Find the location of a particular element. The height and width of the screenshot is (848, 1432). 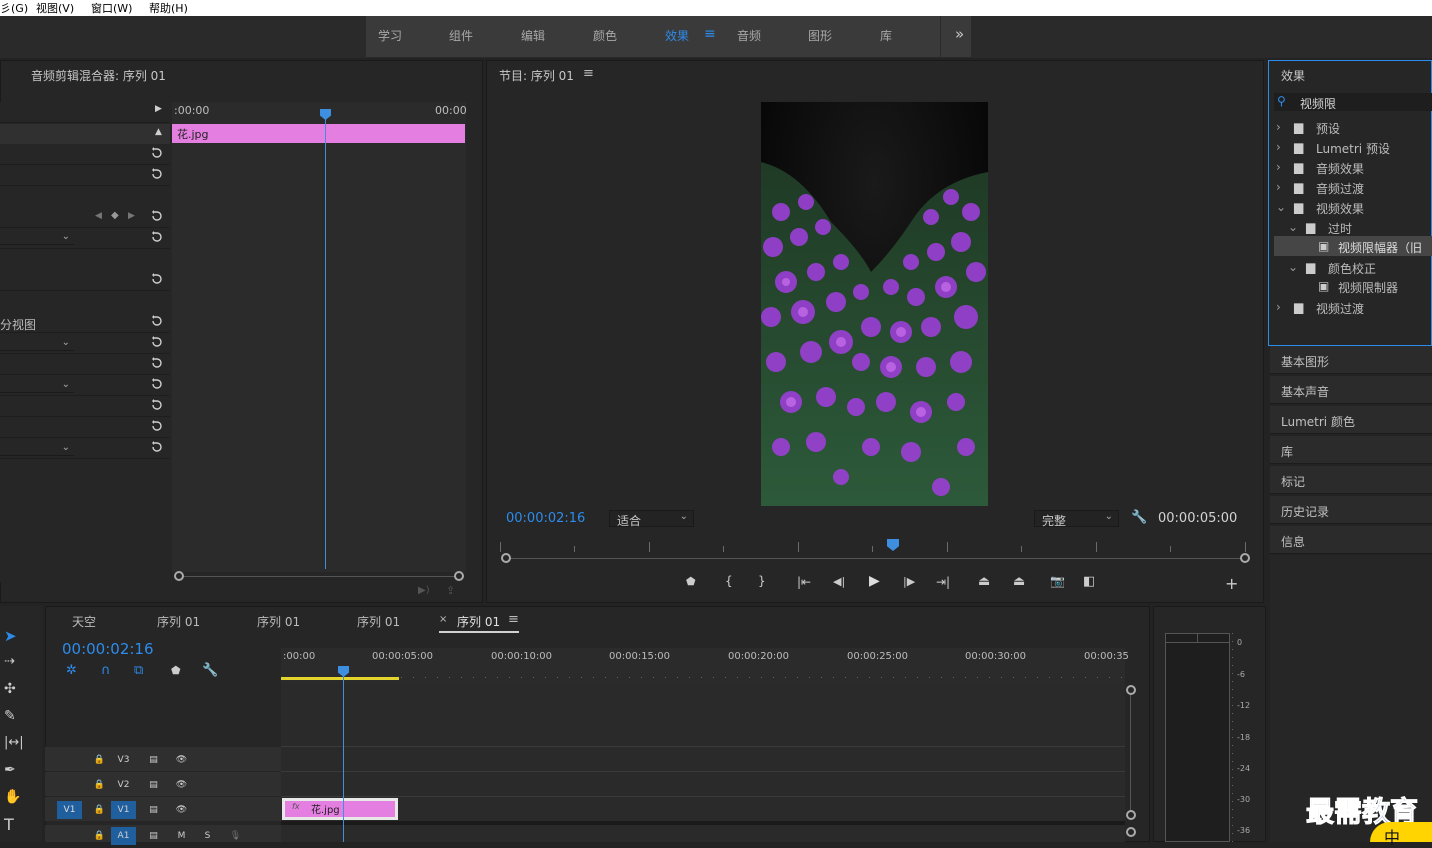

extract-icon: ⏏ is located at coordinates (1019, 581).